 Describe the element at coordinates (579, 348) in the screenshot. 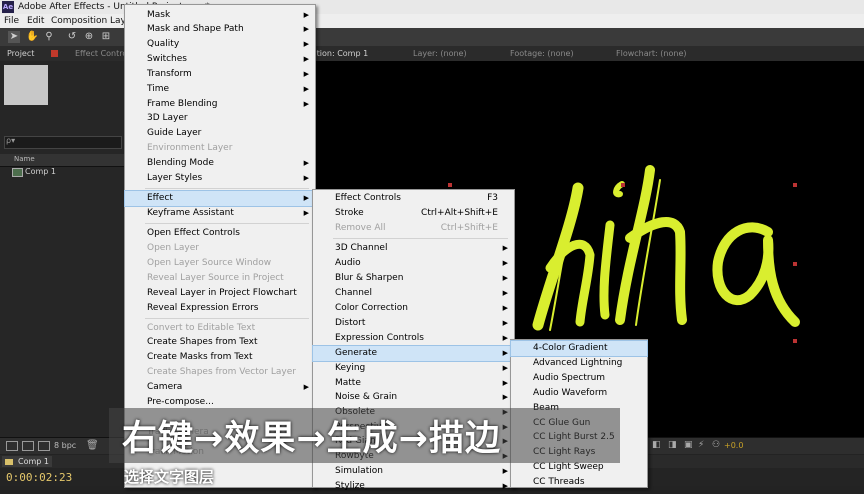

I see `menu-item-4-color-gradient: 4-Color Gradient` at that location.